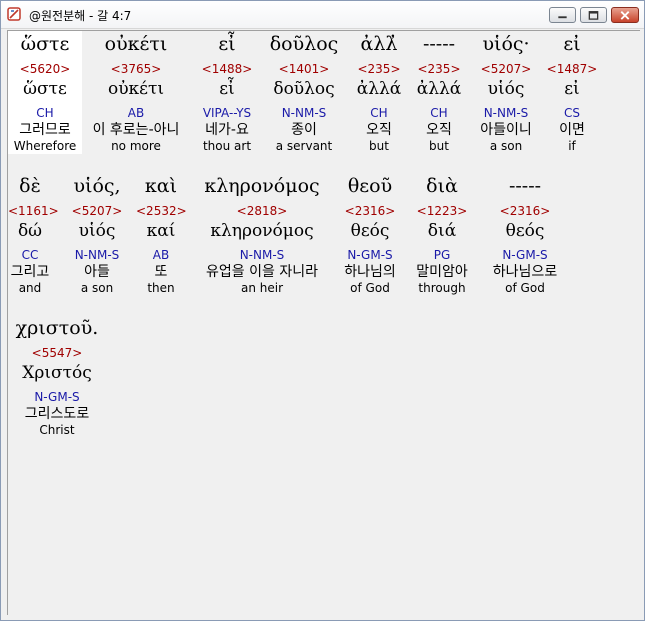 Image resolution: width=645 pixels, height=621 pixels. Describe the element at coordinates (262, 272) in the screenshot. I see `korean-gloss: 유업을 이을 자니라` at that location.